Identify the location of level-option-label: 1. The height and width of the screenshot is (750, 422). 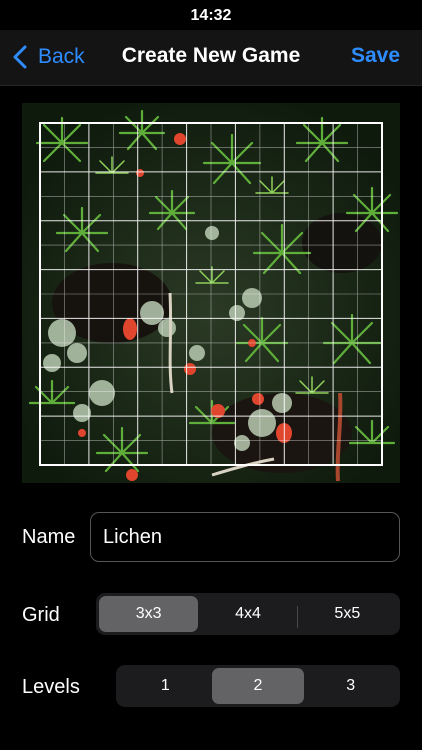
(165, 685).